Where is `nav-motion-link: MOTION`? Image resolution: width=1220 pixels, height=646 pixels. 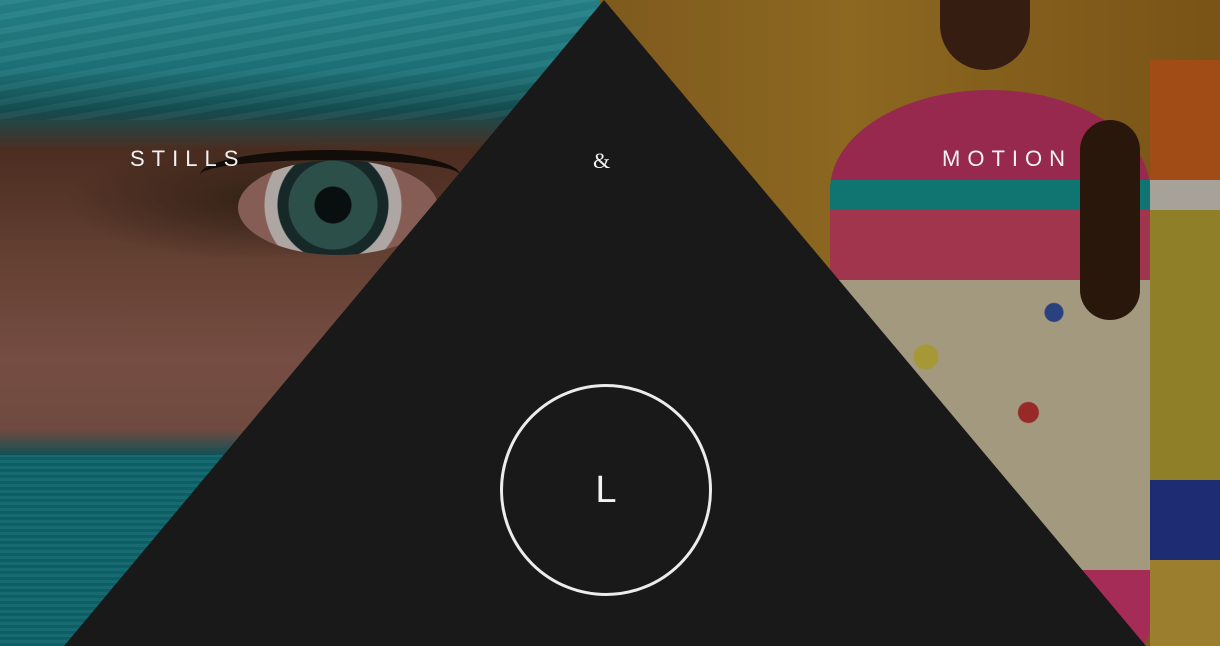
nav-motion-link: MOTION is located at coordinates (1007, 159).